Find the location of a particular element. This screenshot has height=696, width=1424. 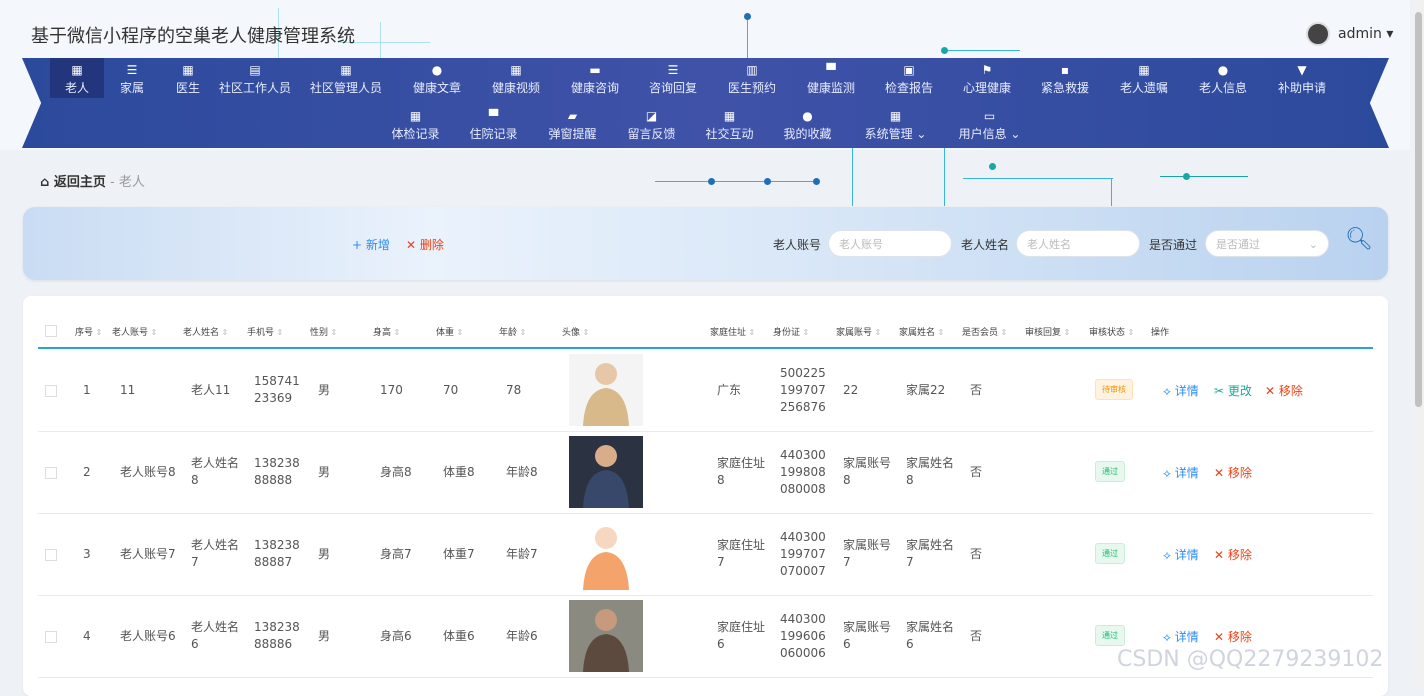

nav-item-nav-r1-9: ▥ 医生预约 is located at coordinates (752, 78).